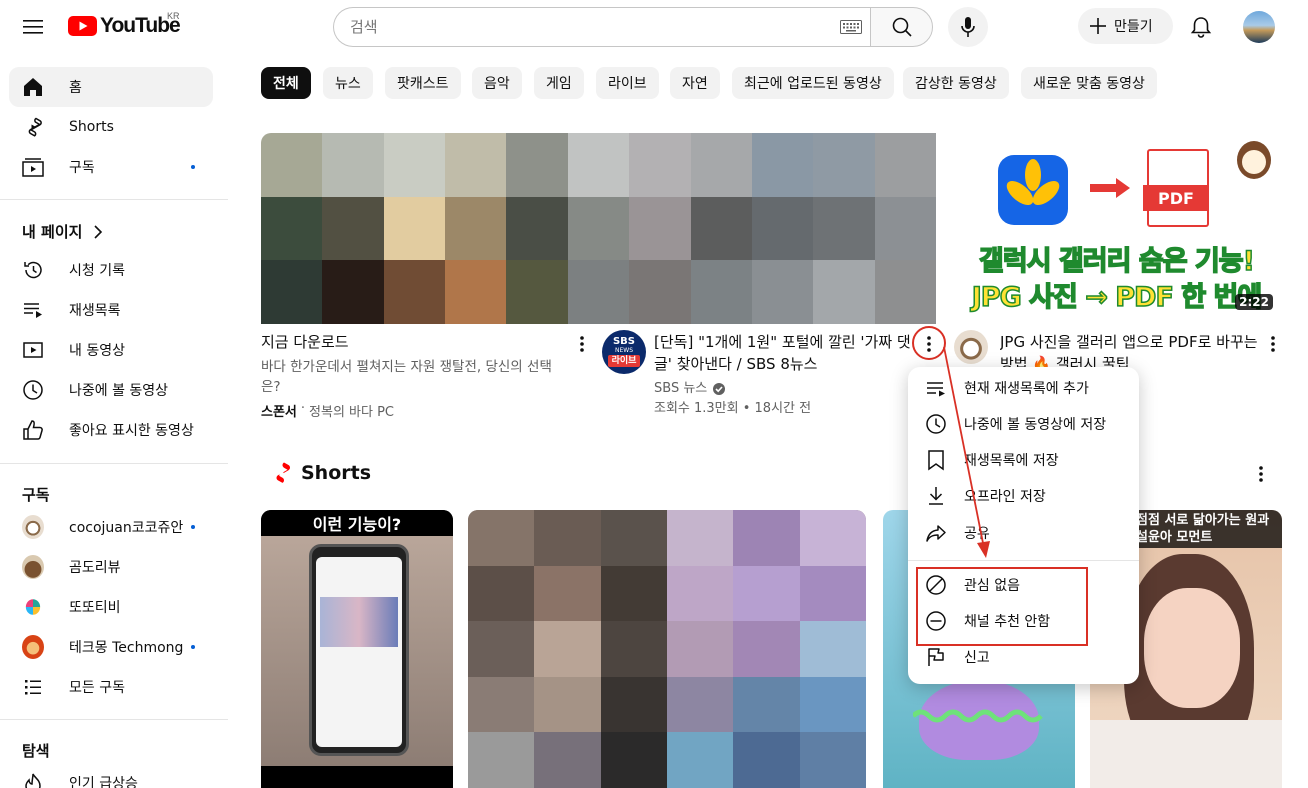 Image resolution: width=1308 pixels, height=788 pixels. I want to click on playlist-icon, so click(33, 310).